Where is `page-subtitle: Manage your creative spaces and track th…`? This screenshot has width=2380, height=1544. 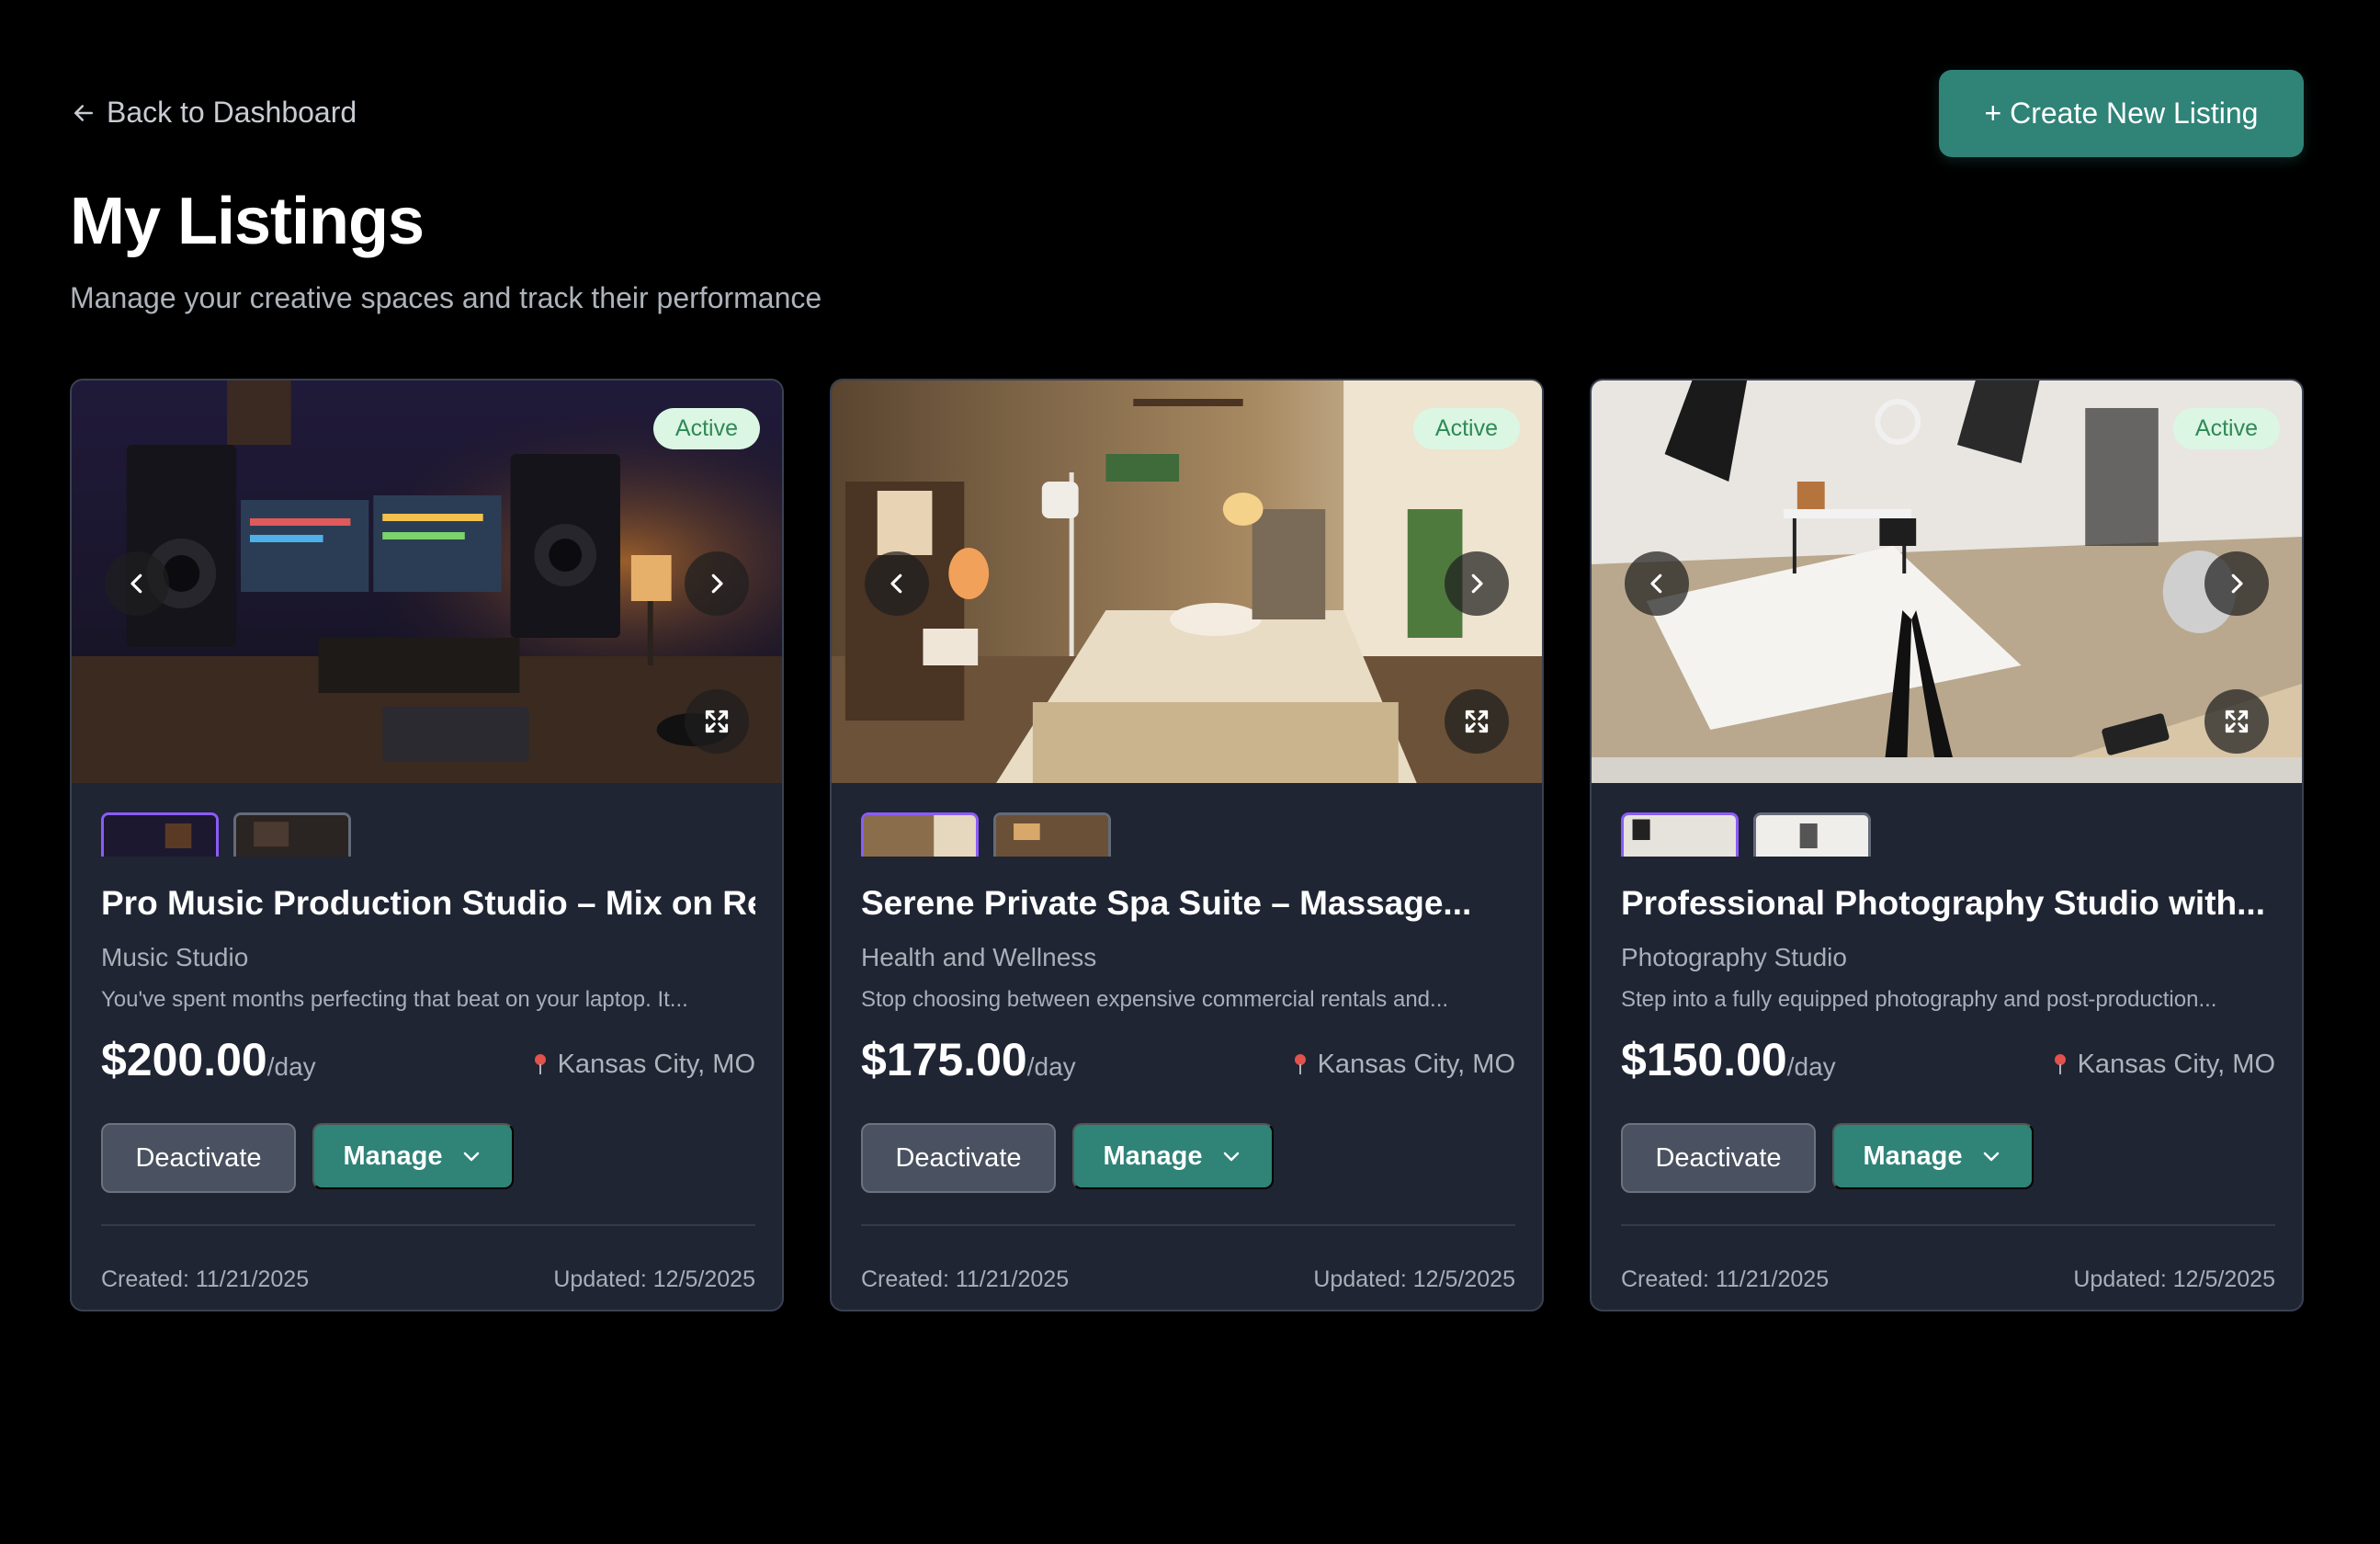
page-subtitle: Manage your creative spaces and track th… is located at coordinates (446, 297).